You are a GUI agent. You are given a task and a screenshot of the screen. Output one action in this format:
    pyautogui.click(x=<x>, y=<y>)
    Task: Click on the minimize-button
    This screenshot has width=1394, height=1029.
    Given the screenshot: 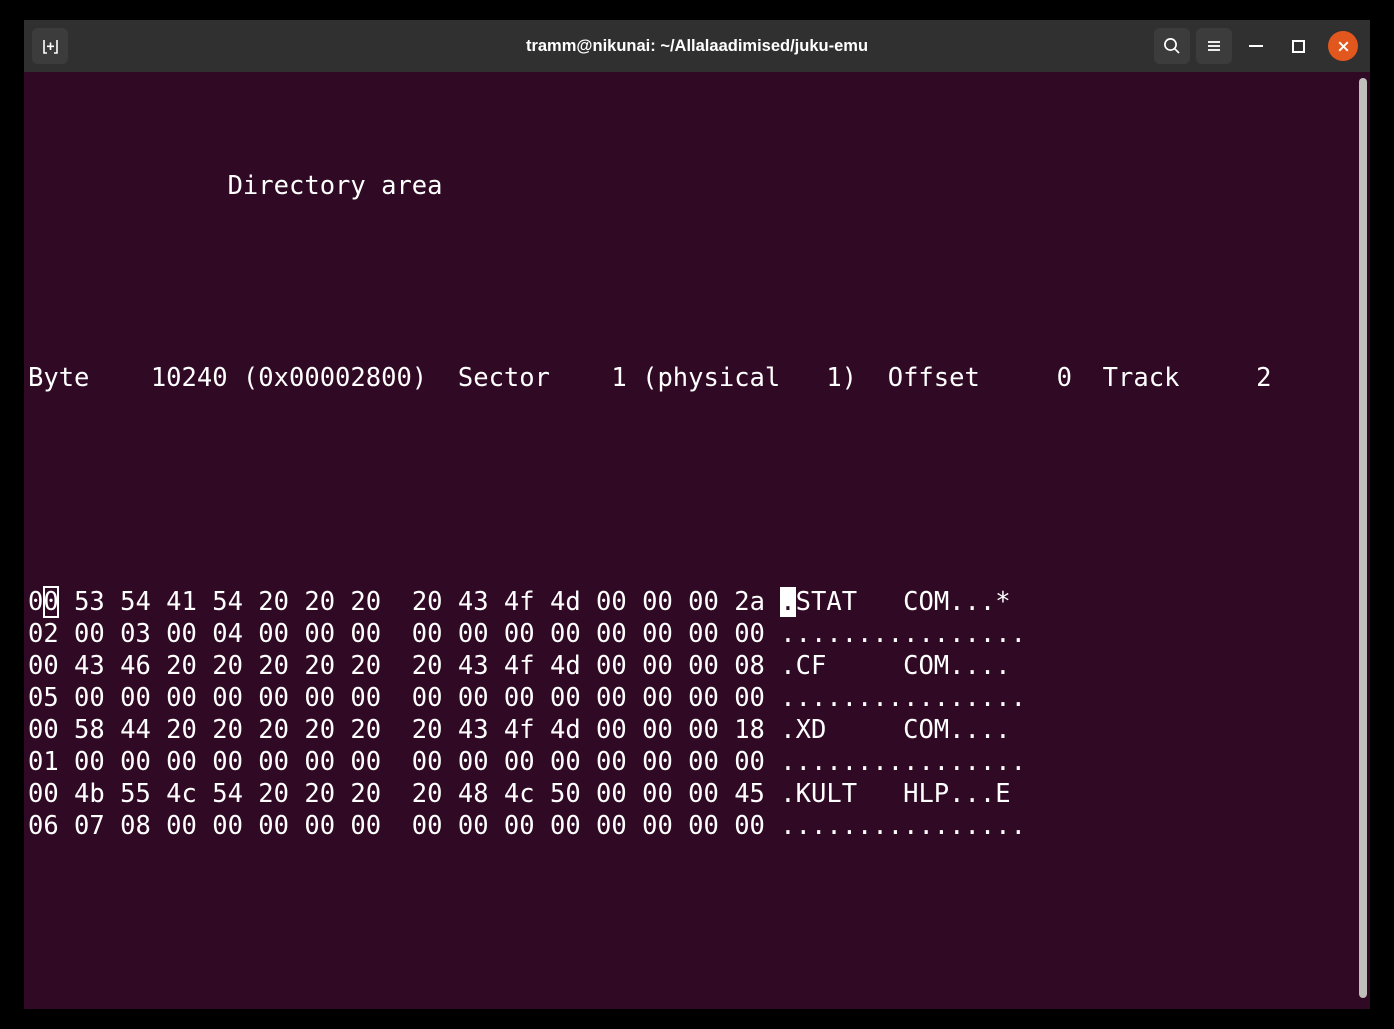 What is the action you would take?
    pyautogui.click(x=1256, y=46)
    